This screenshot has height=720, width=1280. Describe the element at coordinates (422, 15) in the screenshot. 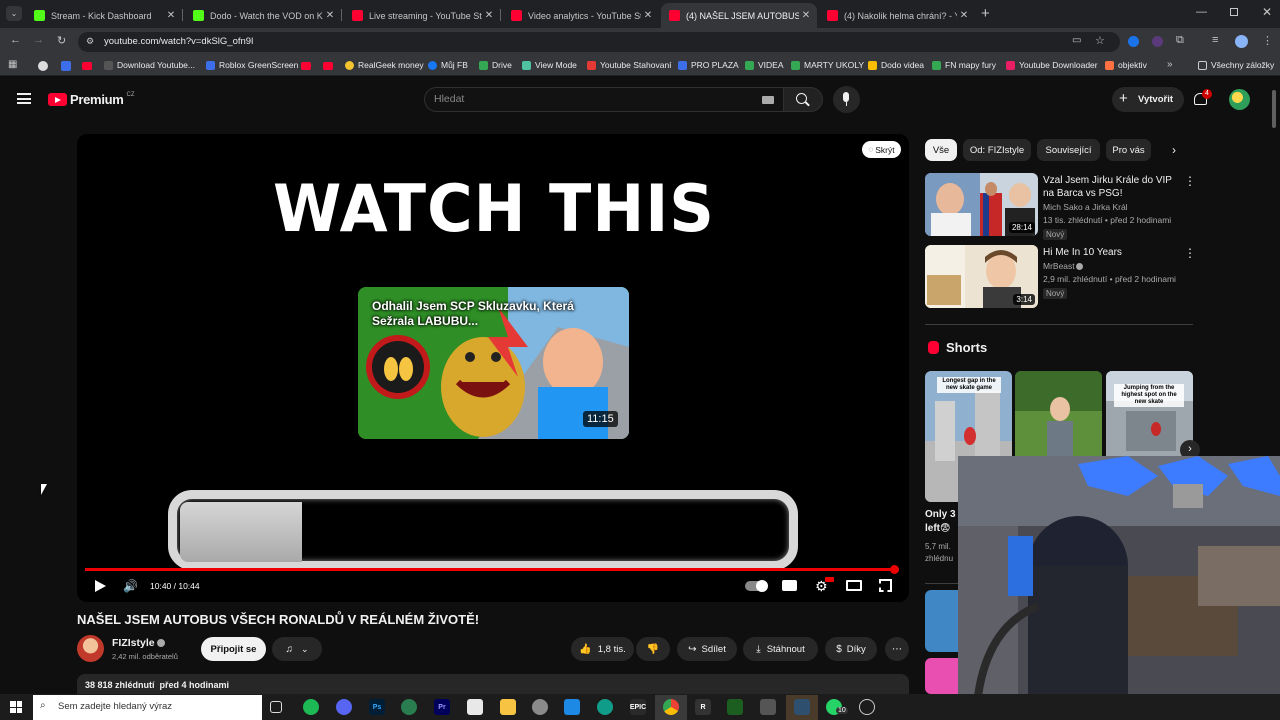

I see `browser-tab: Live streaming - YouTube Studi ✕` at that location.